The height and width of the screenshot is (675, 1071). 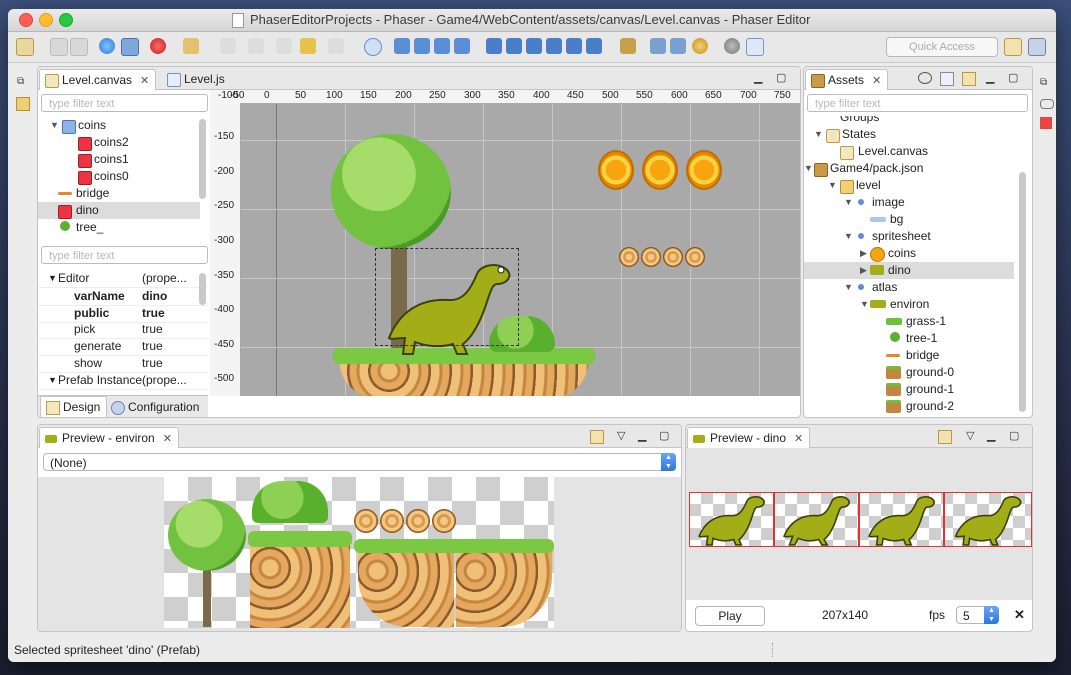 What do you see at coordinates (947, 79) in the screenshot?
I see `new-asset-icon` at bounding box center [947, 79].